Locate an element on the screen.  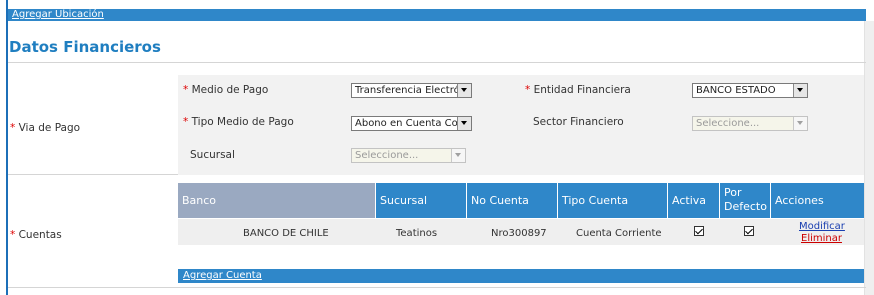
entidad-label: * Entidad Financiera is located at coordinates (578, 90).